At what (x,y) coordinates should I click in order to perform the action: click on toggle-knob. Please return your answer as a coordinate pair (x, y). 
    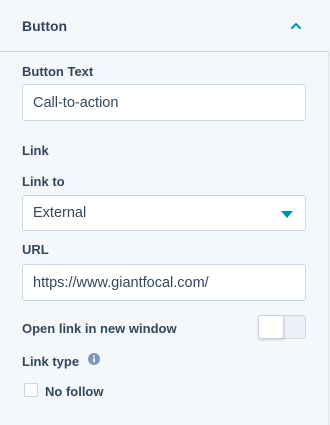
    Looking at the image, I should click on (271, 327).